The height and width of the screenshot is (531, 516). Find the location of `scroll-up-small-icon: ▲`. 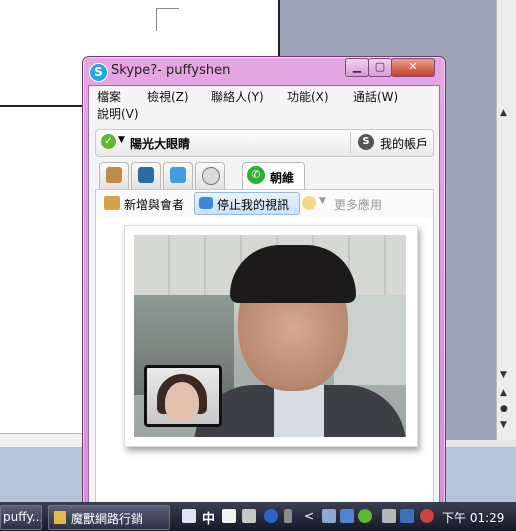

scroll-up-small-icon: ▲ is located at coordinates (503, 393).